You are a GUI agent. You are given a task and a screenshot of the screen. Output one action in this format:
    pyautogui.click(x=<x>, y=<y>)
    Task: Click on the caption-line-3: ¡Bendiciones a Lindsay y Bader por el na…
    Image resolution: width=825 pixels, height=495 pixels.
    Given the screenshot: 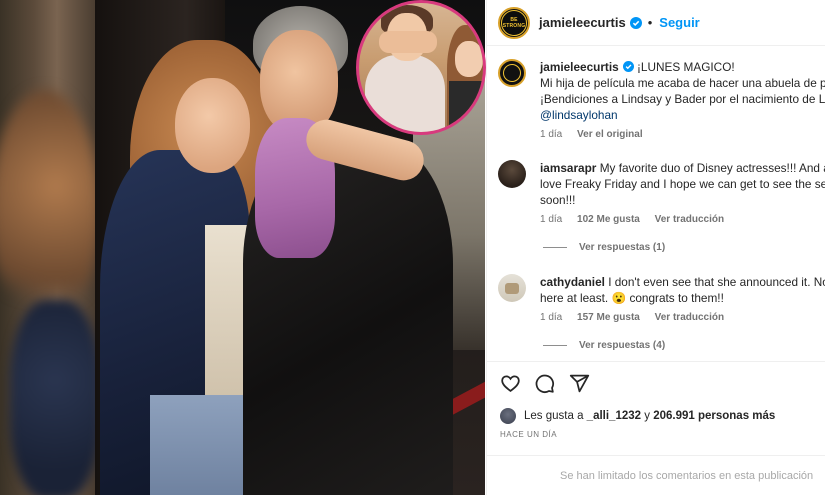 What is the action you would take?
    pyautogui.click(x=682, y=99)
    